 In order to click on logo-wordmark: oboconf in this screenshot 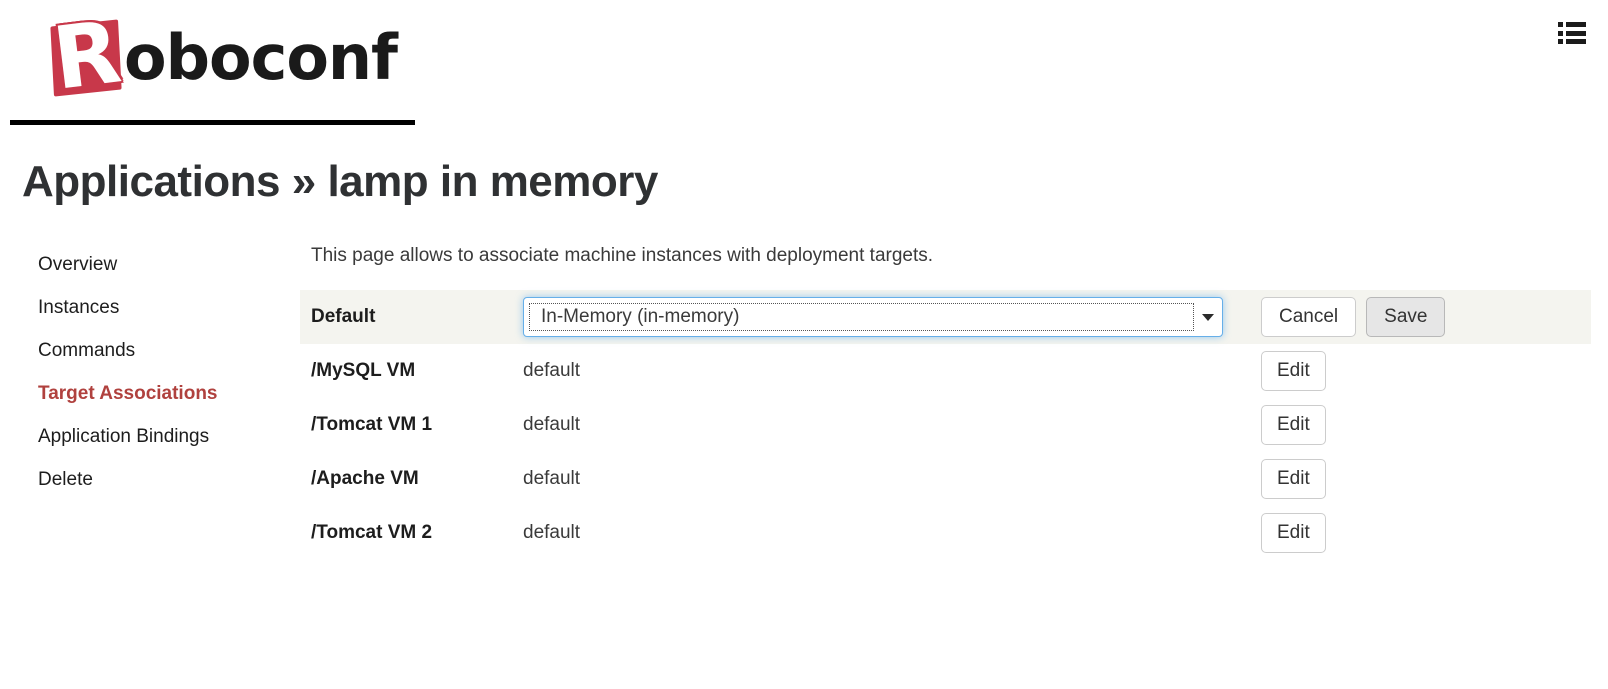, I will do `click(261, 57)`.